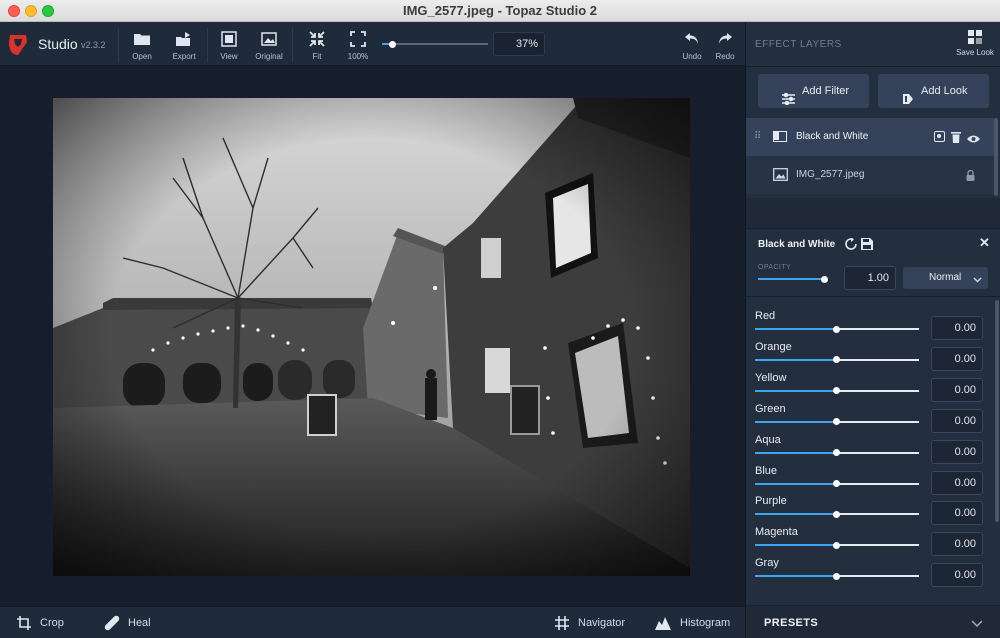 The height and width of the screenshot is (638, 1000). I want to click on opacity-slider, so click(793, 279).